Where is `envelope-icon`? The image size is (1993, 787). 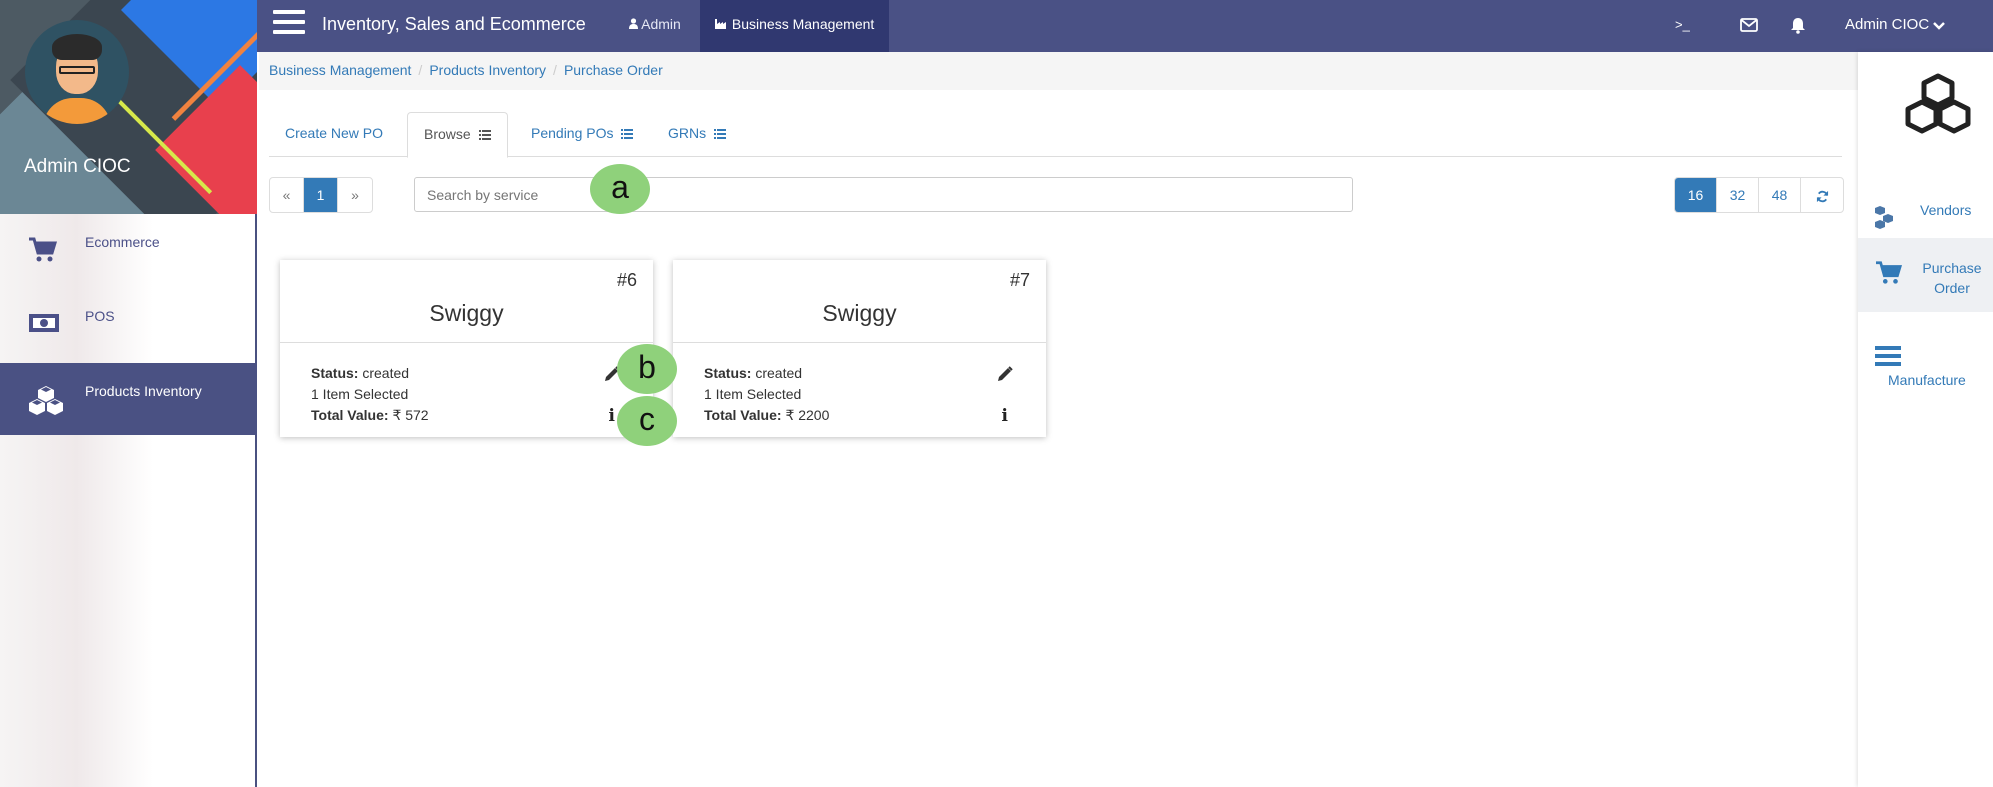 envelope-icon is located at coordinates (1749, 26).